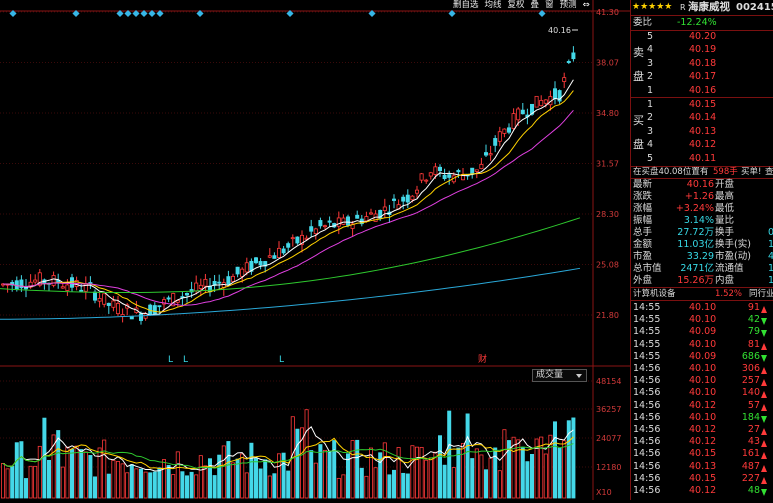  Describe the element at coordinates (702, 368) in the screenshot. I see `tick-row: 14:56 40.10 306` at that location.